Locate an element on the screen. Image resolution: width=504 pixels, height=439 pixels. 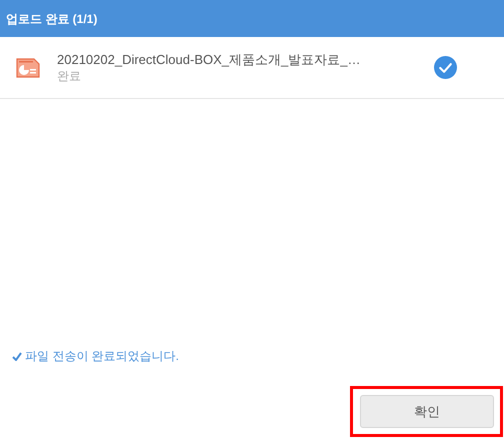
presentation-file-icon is located at coordinates (28, 68).